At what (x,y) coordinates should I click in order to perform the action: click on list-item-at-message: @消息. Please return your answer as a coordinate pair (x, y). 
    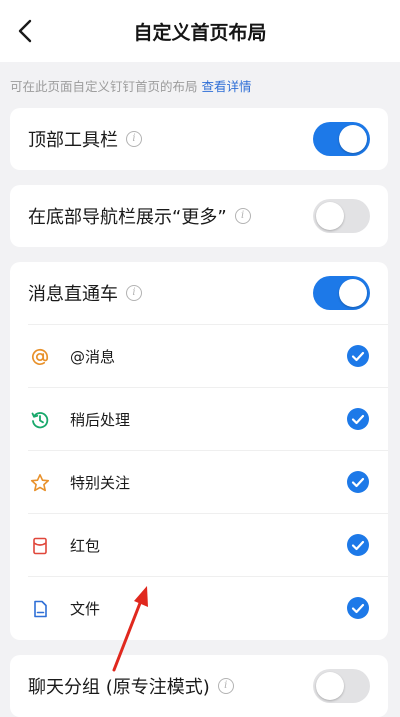
    Looking at the image, I should click on (208, 356).